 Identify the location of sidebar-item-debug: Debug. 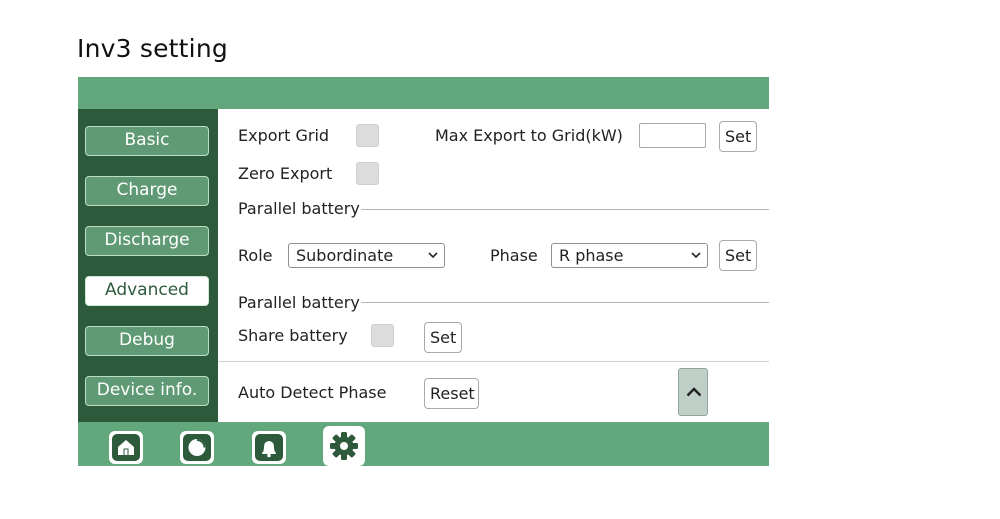
(147, 341).